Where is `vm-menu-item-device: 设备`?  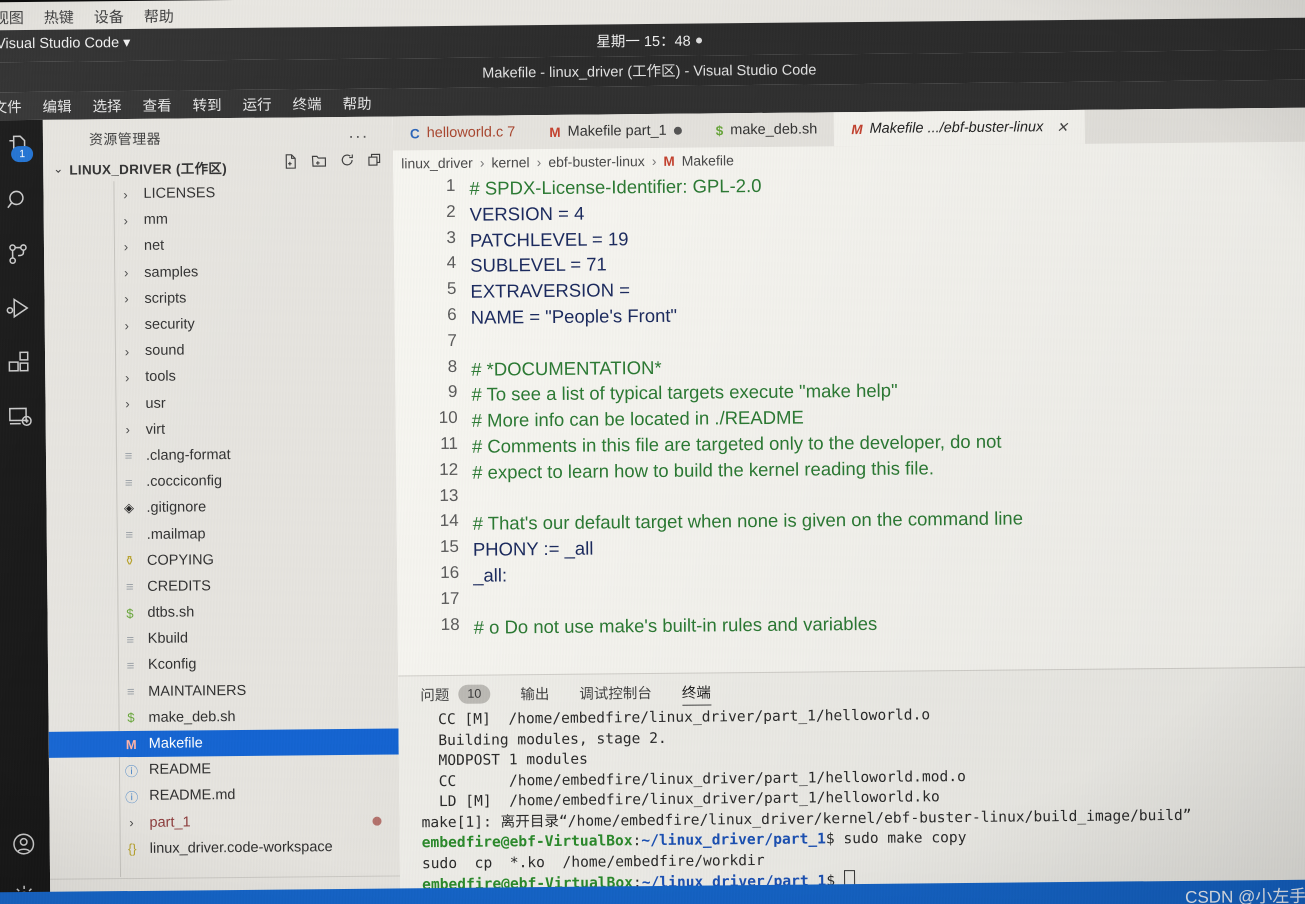
vm-menu-item-device: 设备 is located at coordinates (109, 16).